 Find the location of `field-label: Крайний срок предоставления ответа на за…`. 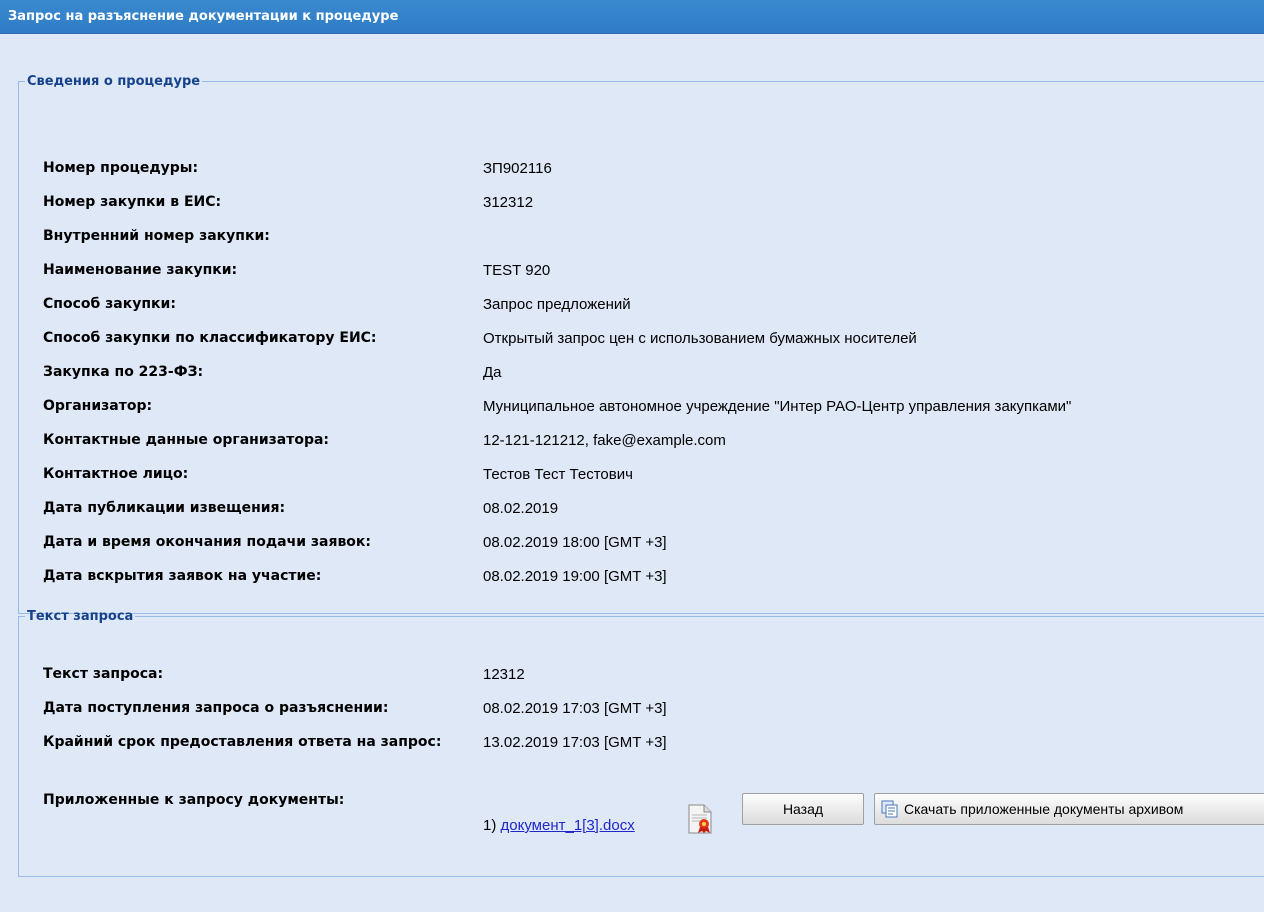

field-label: Крайний срок предоставления ответа на за… is located at coordinates (242, 742).